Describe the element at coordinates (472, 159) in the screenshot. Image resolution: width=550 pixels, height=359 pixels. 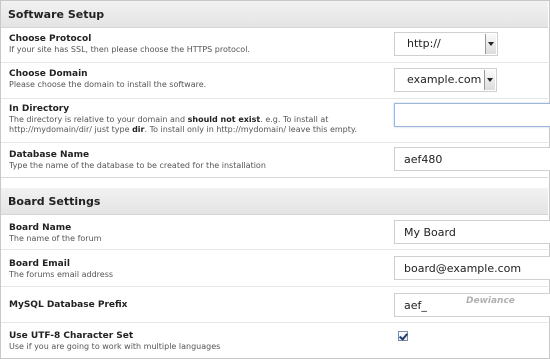
I see `database-name-input` at that location.